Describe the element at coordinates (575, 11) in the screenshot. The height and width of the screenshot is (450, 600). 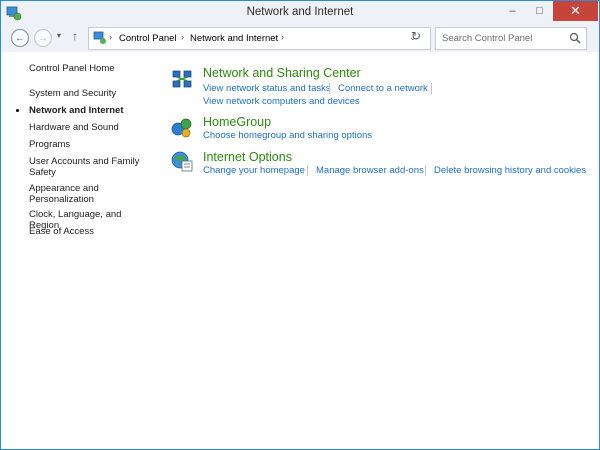
I see `close-button: ✕` at that location.